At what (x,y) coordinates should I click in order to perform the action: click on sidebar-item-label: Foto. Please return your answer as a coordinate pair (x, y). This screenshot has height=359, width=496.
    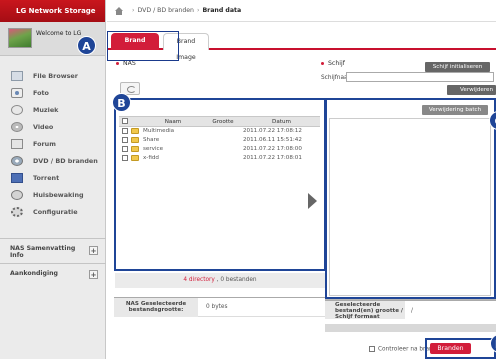
    Looking at the image, I should click on (41, 92).